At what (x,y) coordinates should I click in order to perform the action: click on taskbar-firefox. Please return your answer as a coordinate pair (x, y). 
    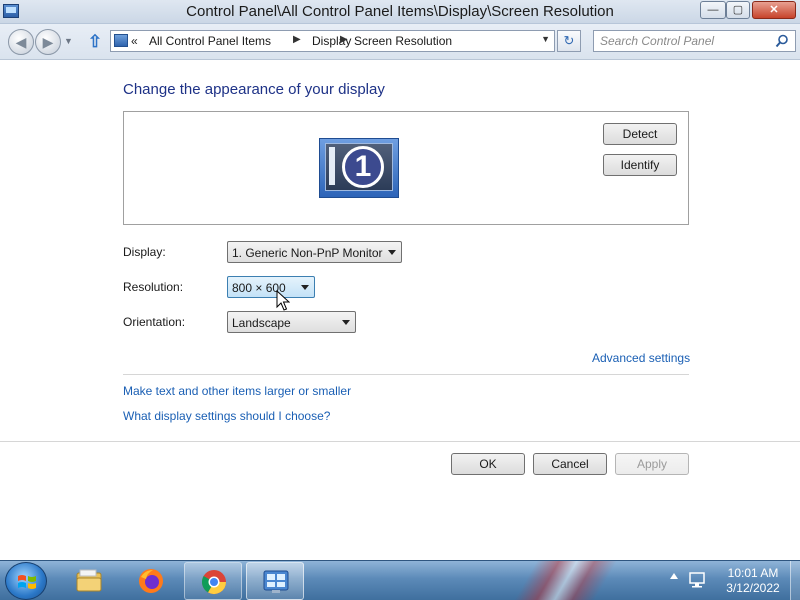
    Looking at the image, I should click on (151, 581).